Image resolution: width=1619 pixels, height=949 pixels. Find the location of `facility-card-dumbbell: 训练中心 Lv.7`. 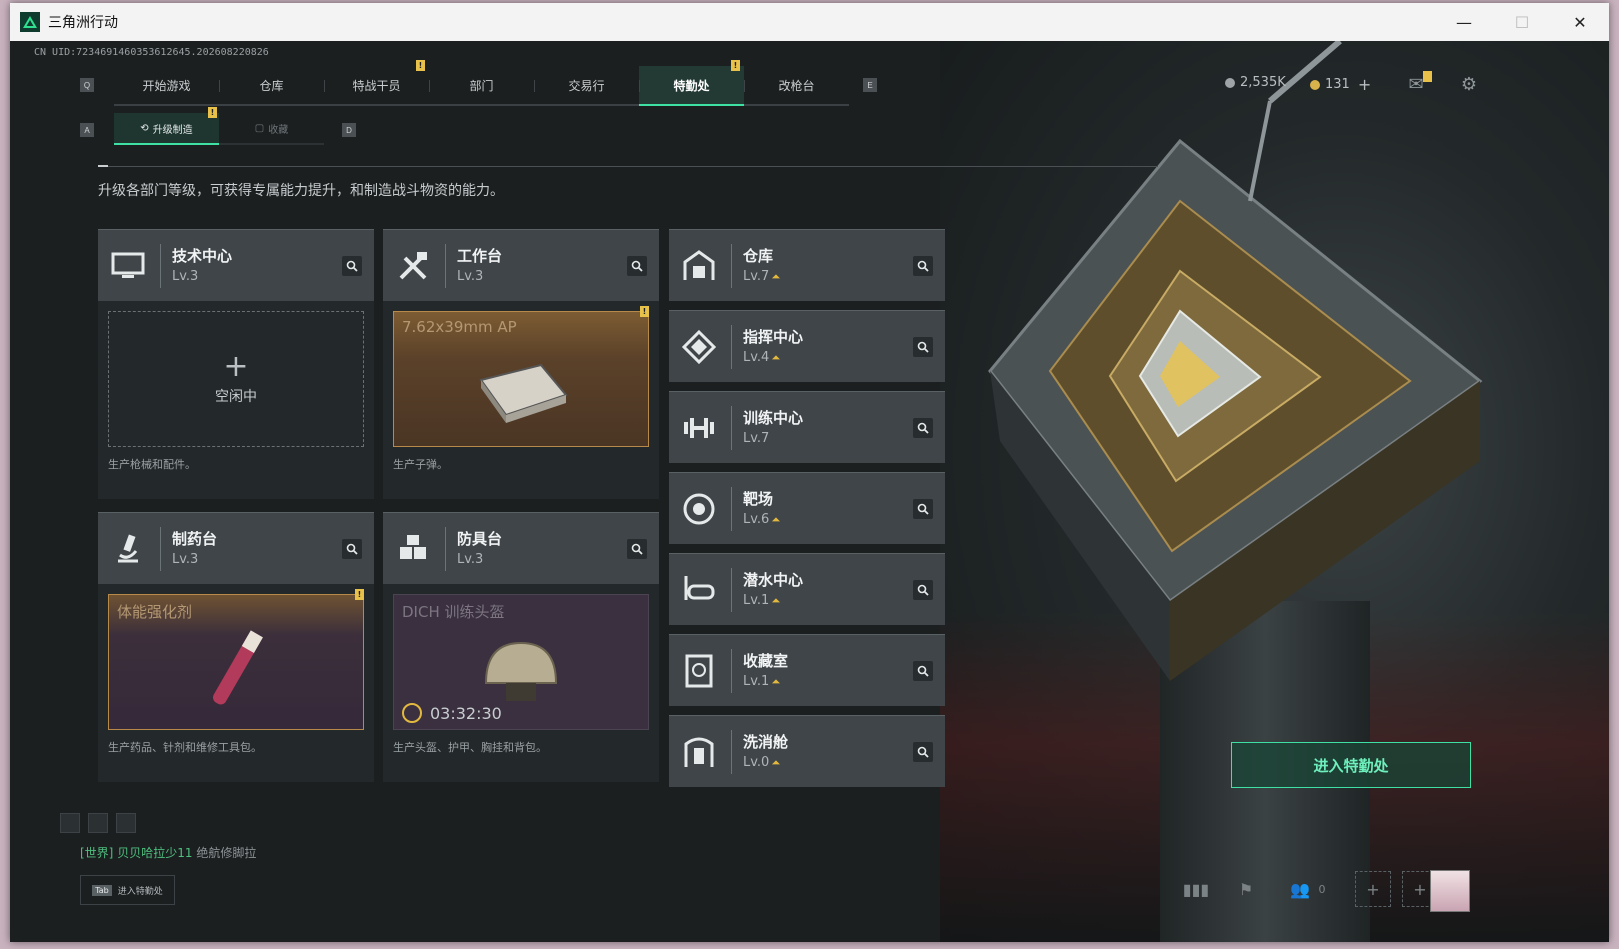

facility-card-dumbbell: 训练中心 Lv.7 is located at coordinates (807, 427).